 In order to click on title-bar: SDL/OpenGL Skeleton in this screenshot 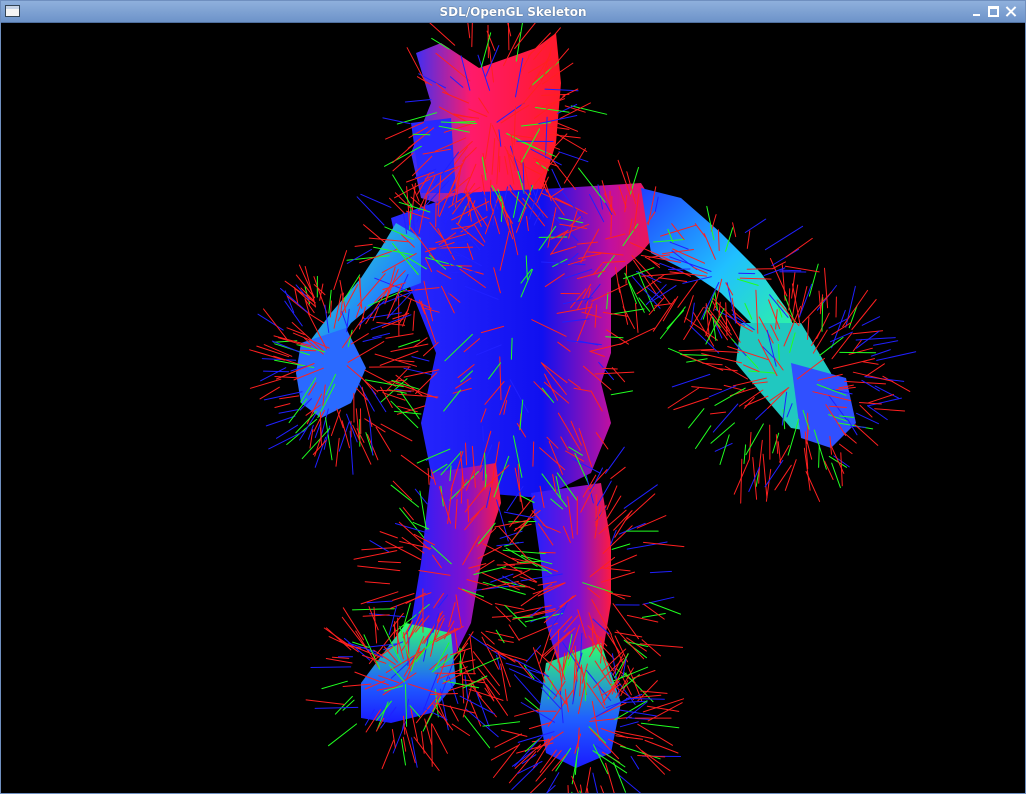, I will do `click(513, 12)`.